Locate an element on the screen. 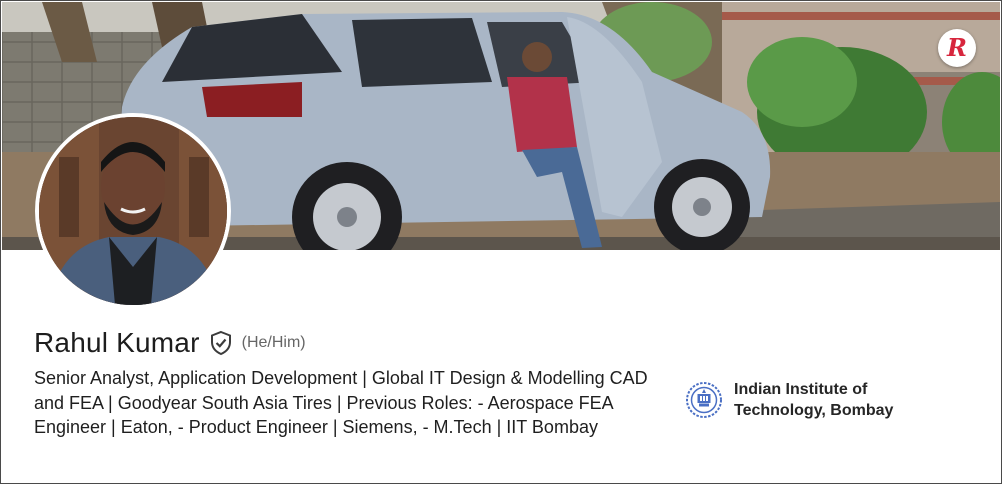 The width and height of the screenshot is (1002, 484). avatar-image is located at coordinates (133, 211).